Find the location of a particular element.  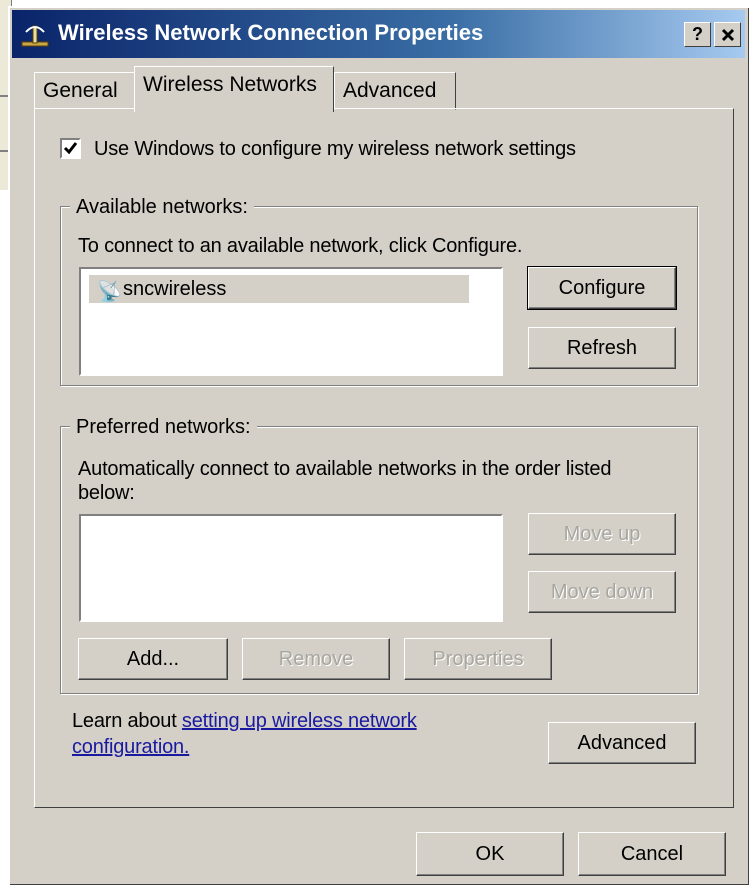

tab-general: General is located at coordinates (86, 91).